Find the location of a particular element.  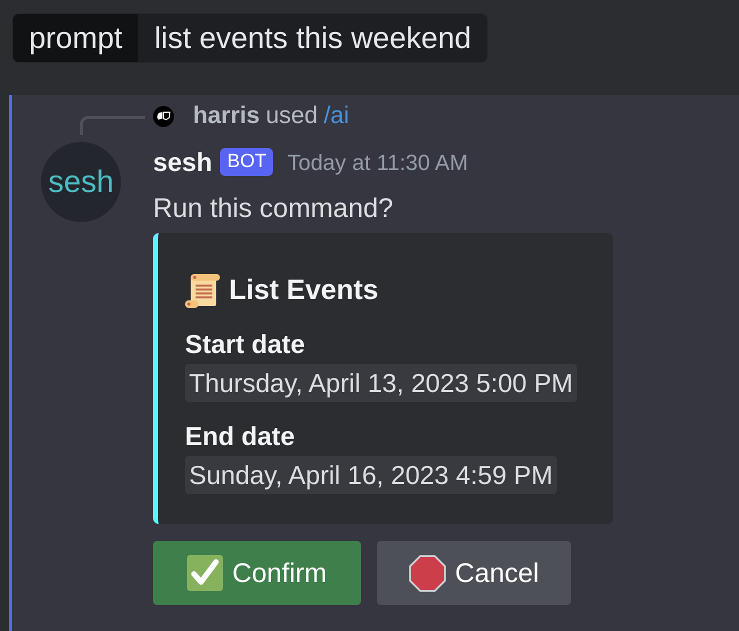

cancel-button: Cancel is located at coordinates (474, 573).